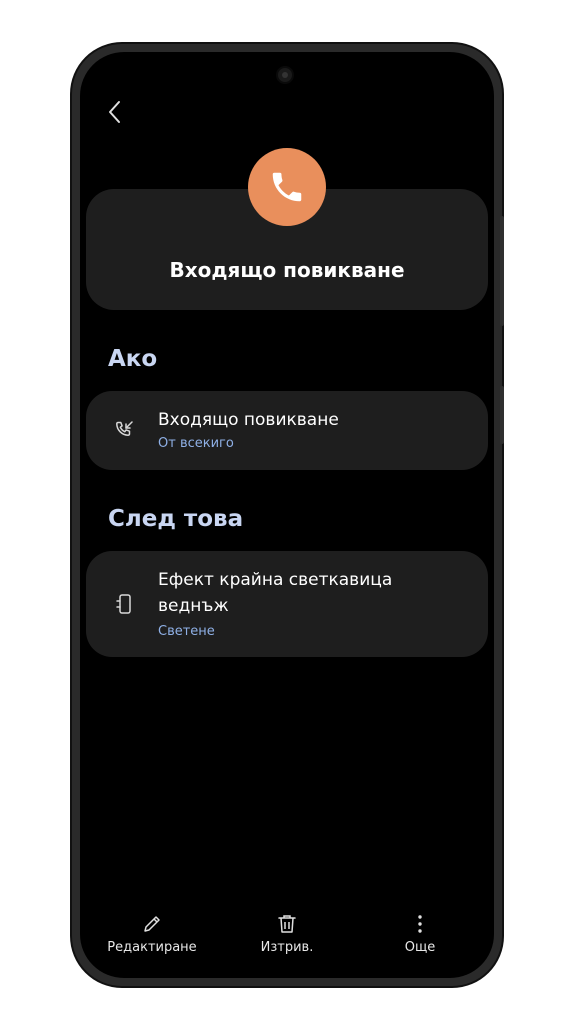 This screenshot has width=574, height=1024. Describe the element at coordinates (502, 415) in the screenshot. I see `power-button` at that location.